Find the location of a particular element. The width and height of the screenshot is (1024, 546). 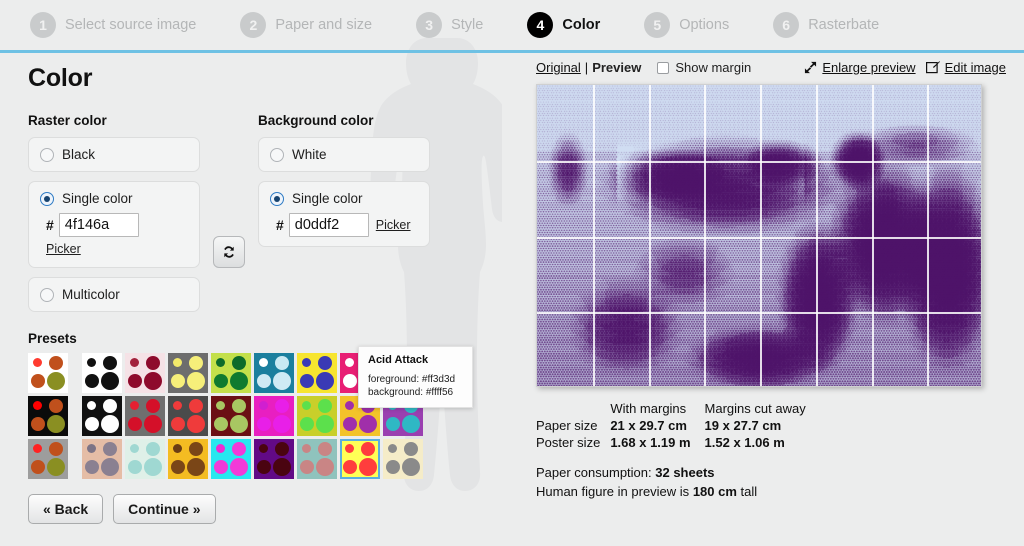

background-white-radio is located at coordinates (277, 154).